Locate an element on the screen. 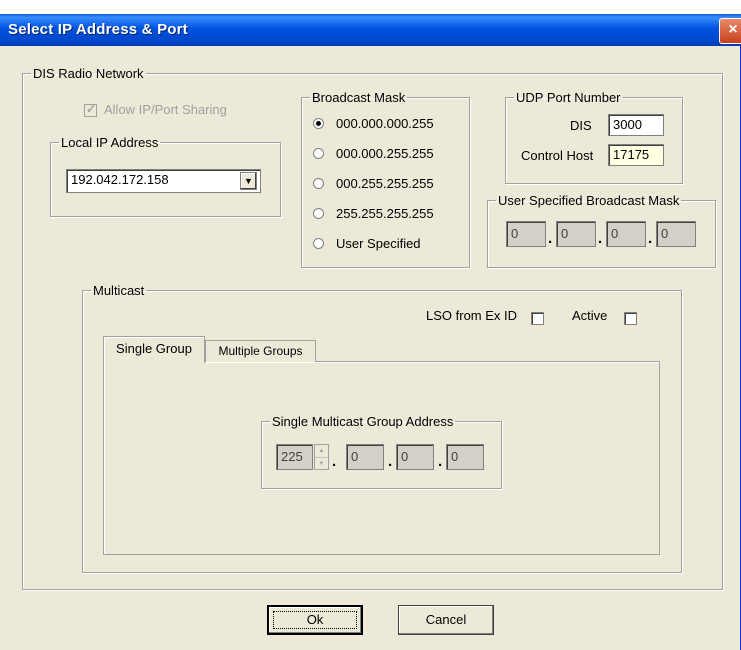 The height and width of the screenshot is (650, 741). spinner-up-icon: ▲ is located at coordinates (321, 451).